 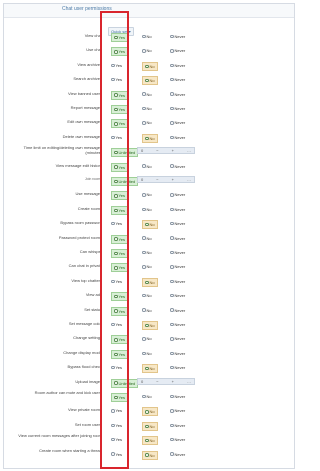 What do you see at coordinates (172, 425) in the screenshot?
I see `radio-icon` at bounding box center [172, 425].